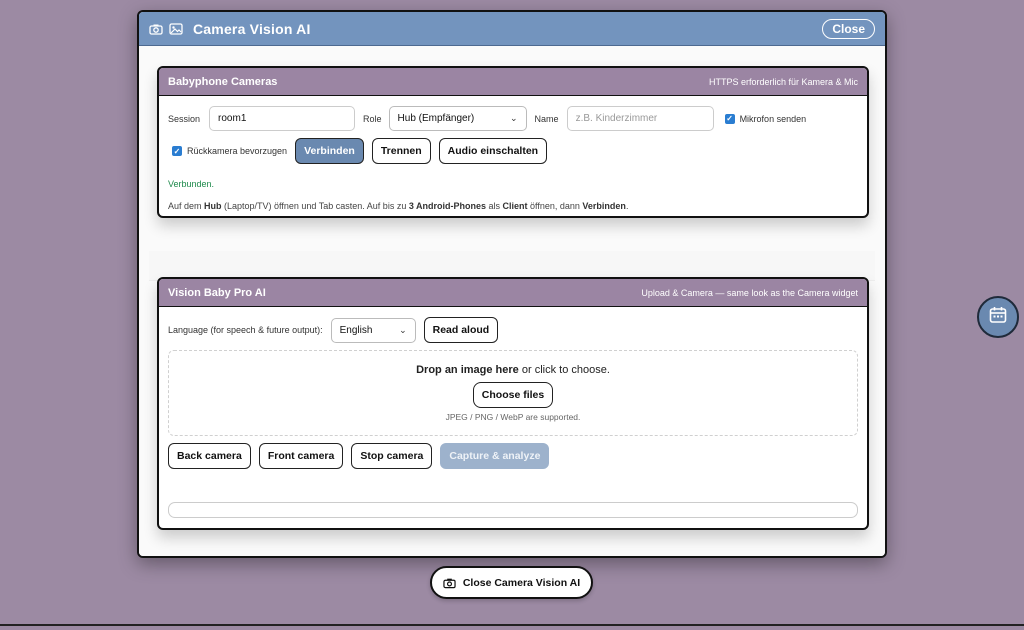  What do you see at coordinates (512, 29) in the screenshot?
I see `modal-header: Camera Vision AI Close` at bounding box center [512, 29].